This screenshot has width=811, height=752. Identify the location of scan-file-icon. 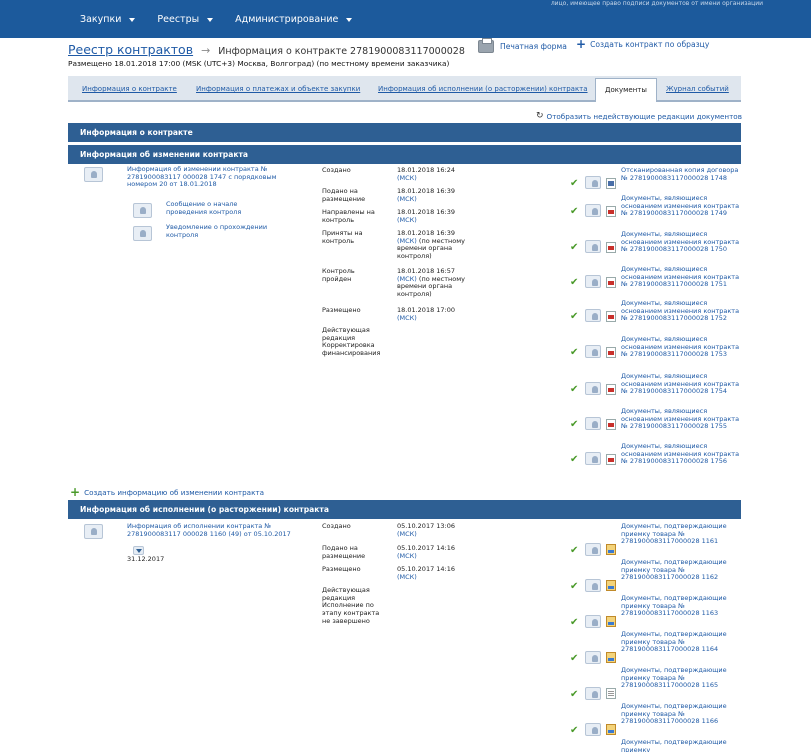
(611, 183).